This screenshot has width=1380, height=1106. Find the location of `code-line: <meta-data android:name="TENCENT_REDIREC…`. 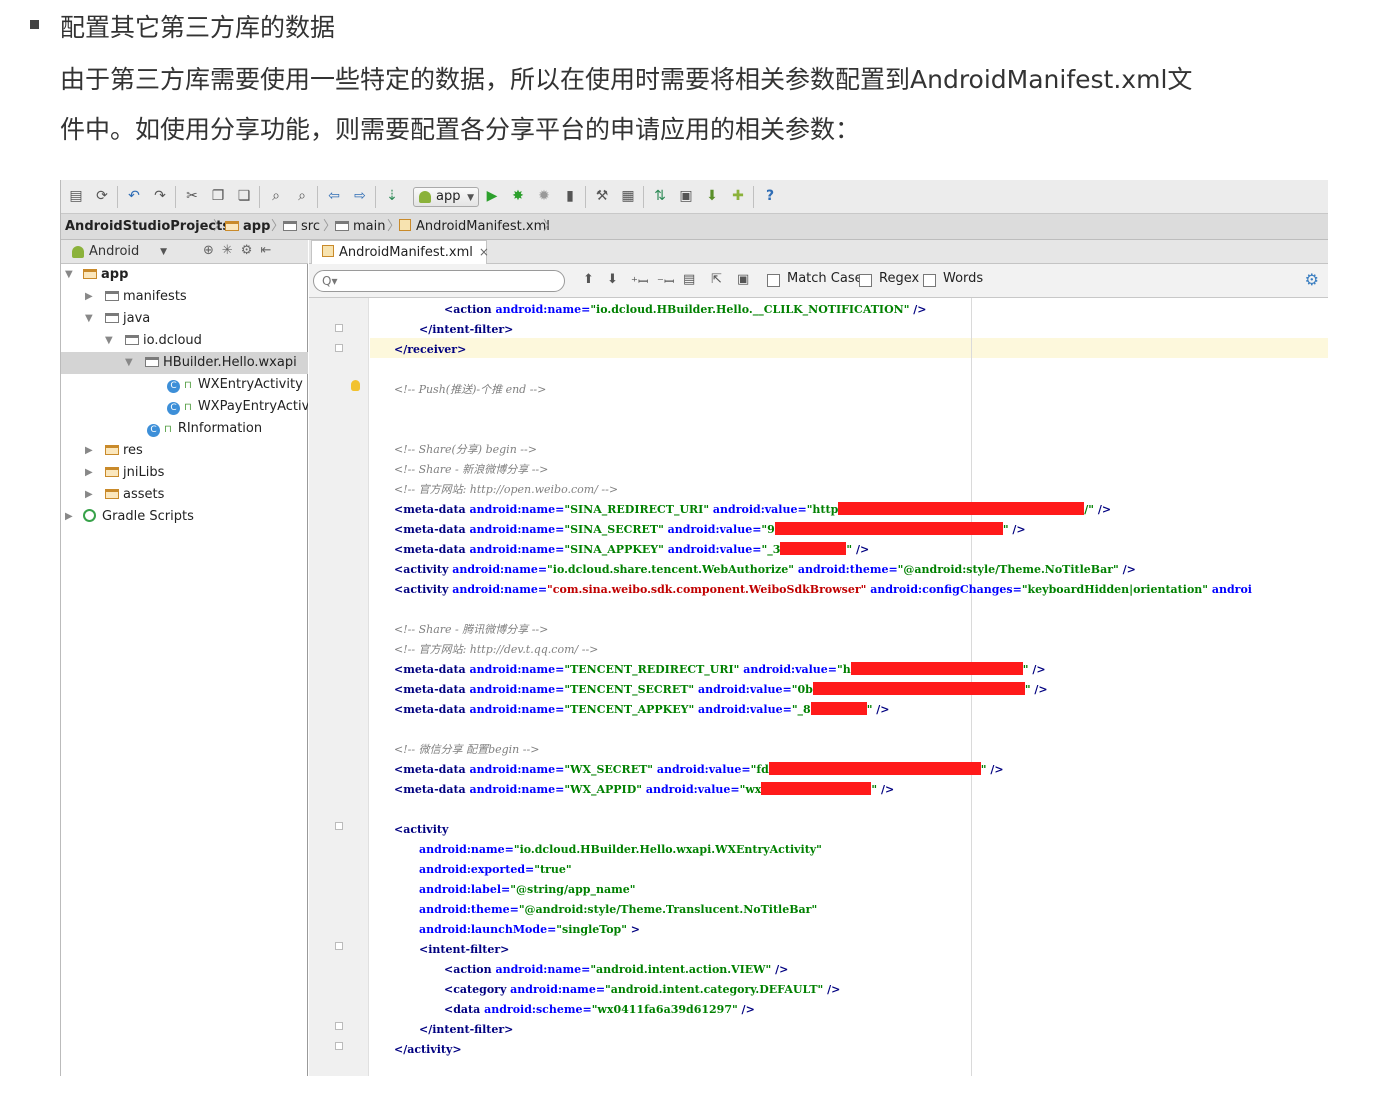

code-line: <meta-data android:name="TENCENT_REDIREC… is located at coordinates (720, 670).